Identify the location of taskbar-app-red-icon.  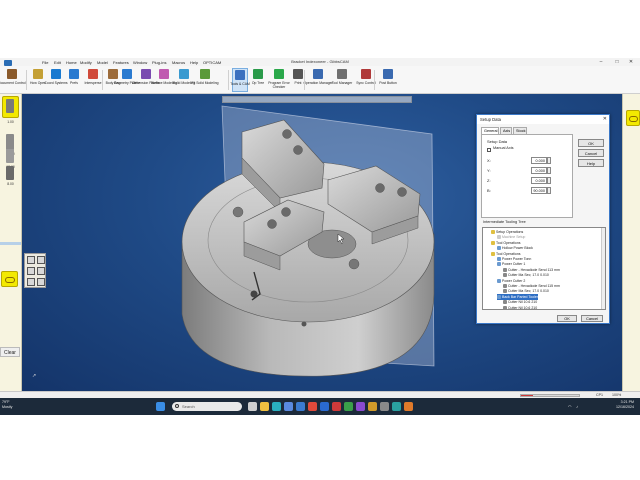
(336, 406).